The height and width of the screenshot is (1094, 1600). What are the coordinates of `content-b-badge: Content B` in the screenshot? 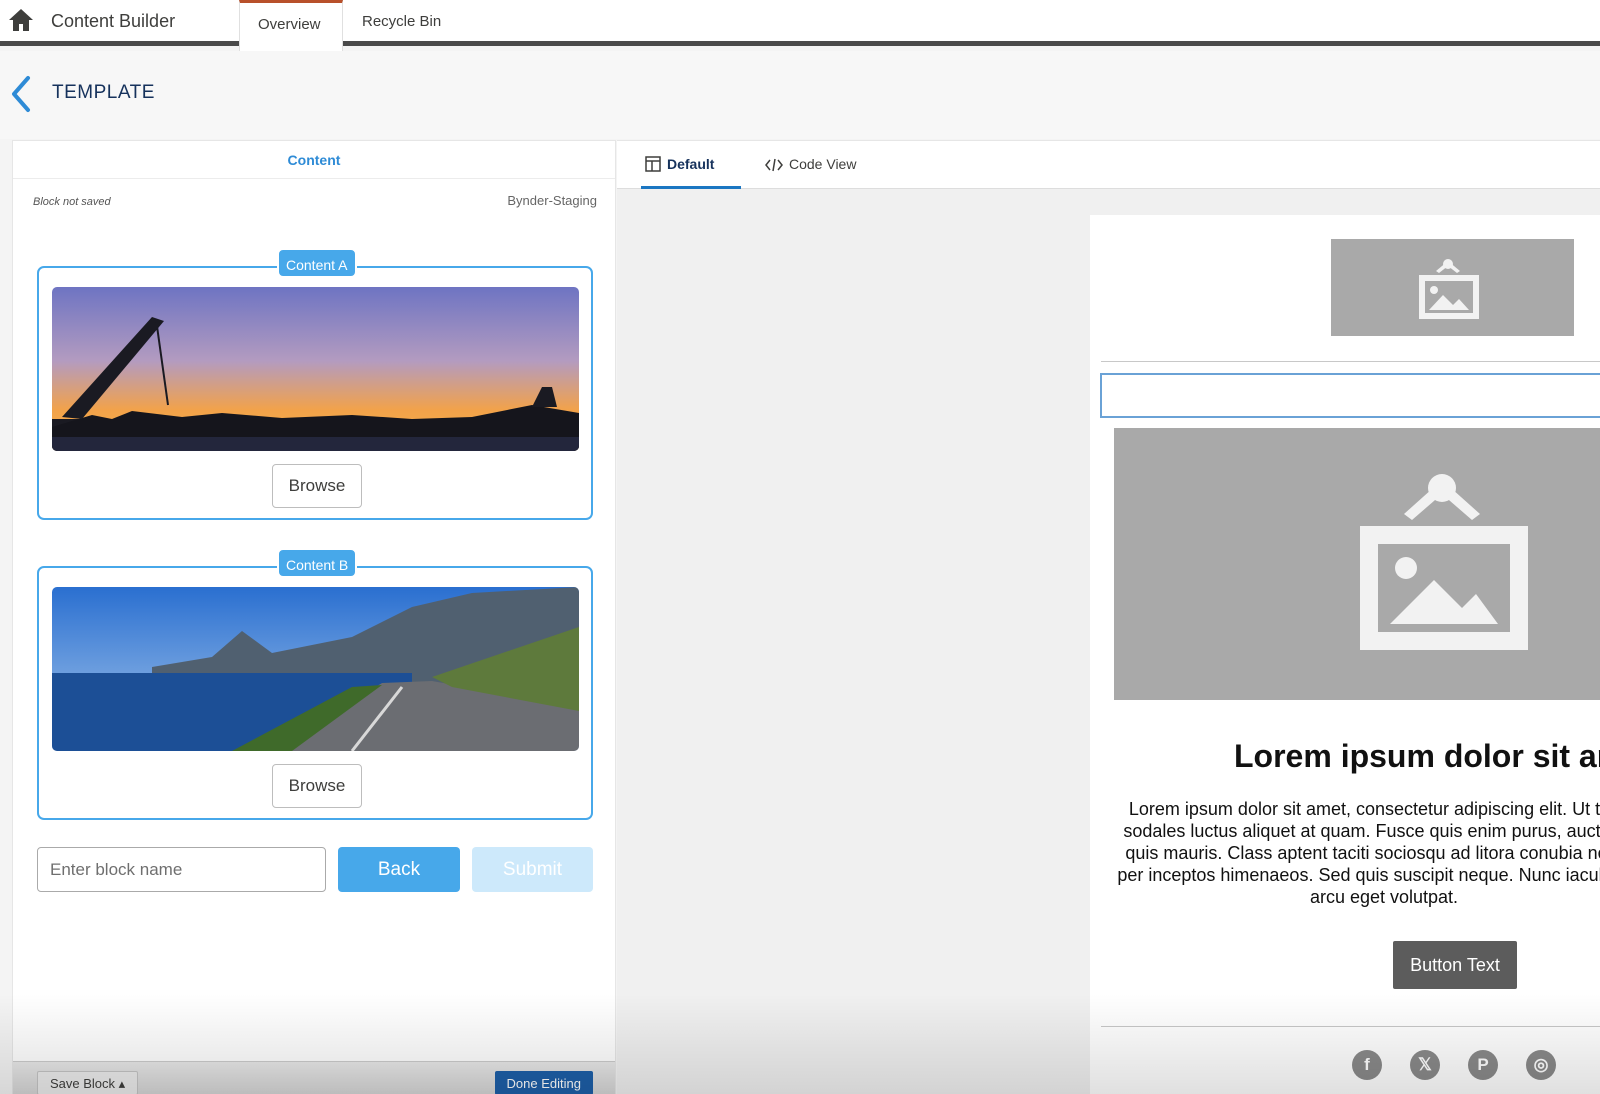 It's located at (317, 563).